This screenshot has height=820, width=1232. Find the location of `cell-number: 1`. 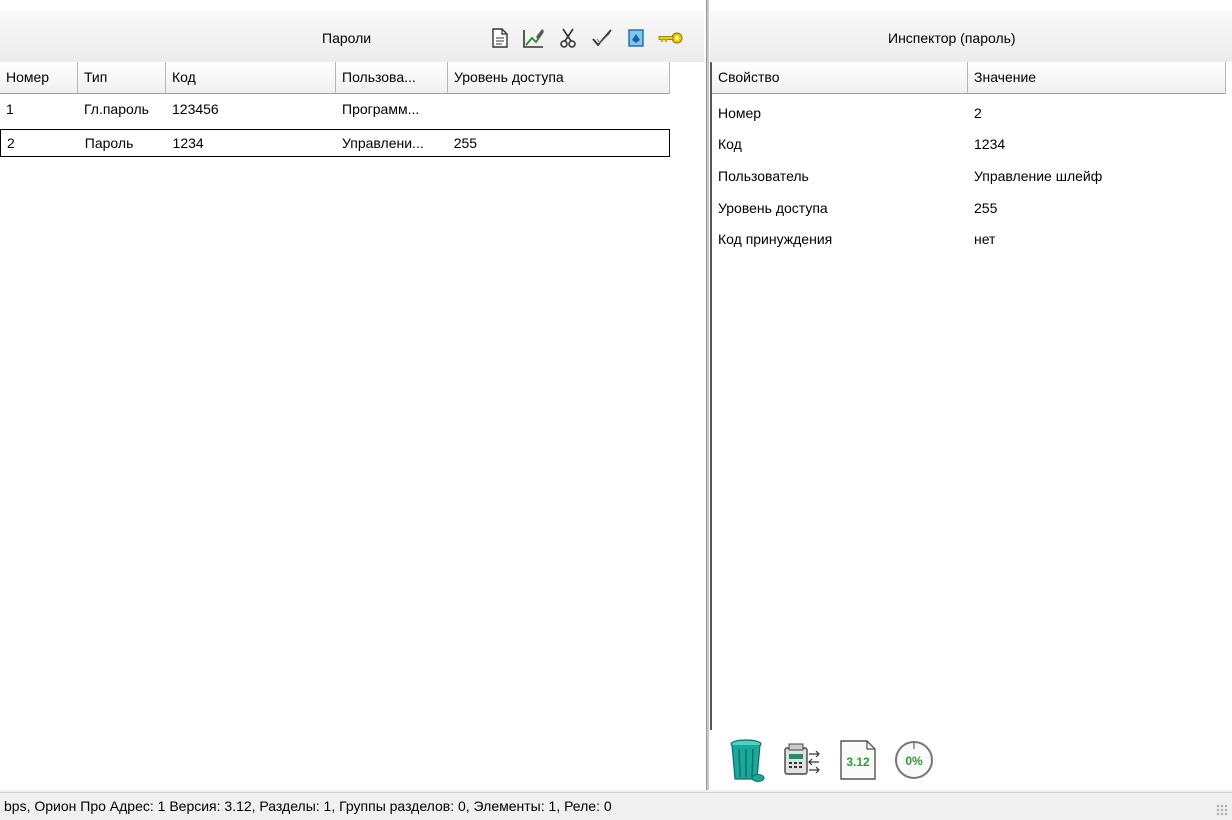

cell-number: 1 is located at coordinates (10, 109).